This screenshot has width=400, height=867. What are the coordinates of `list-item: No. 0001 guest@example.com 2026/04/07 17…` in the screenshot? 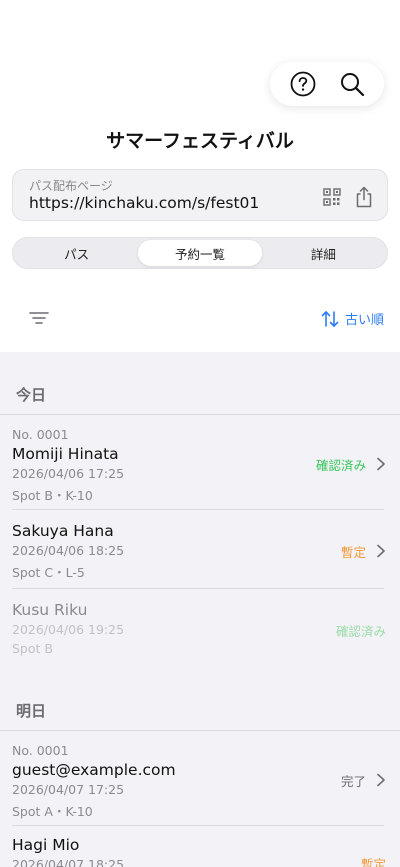 It's located at (200, 778).